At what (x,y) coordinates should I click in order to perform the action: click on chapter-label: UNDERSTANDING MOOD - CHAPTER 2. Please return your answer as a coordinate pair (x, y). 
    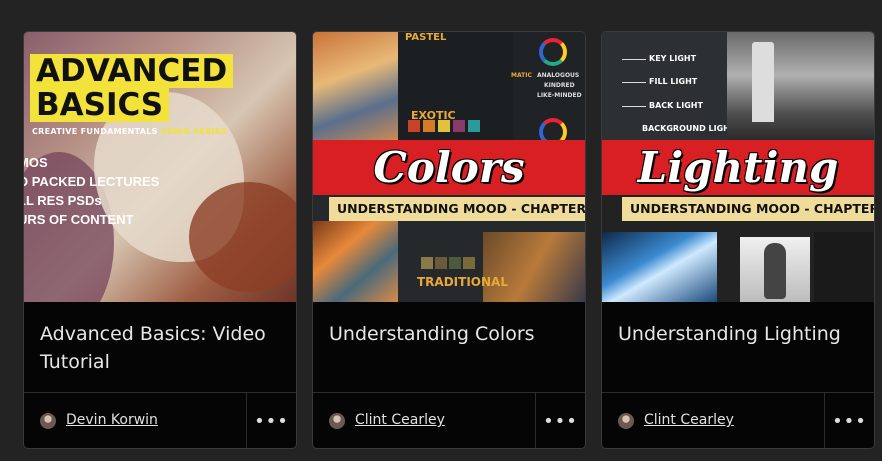
    Looking at the image, I should click on (457, 209).